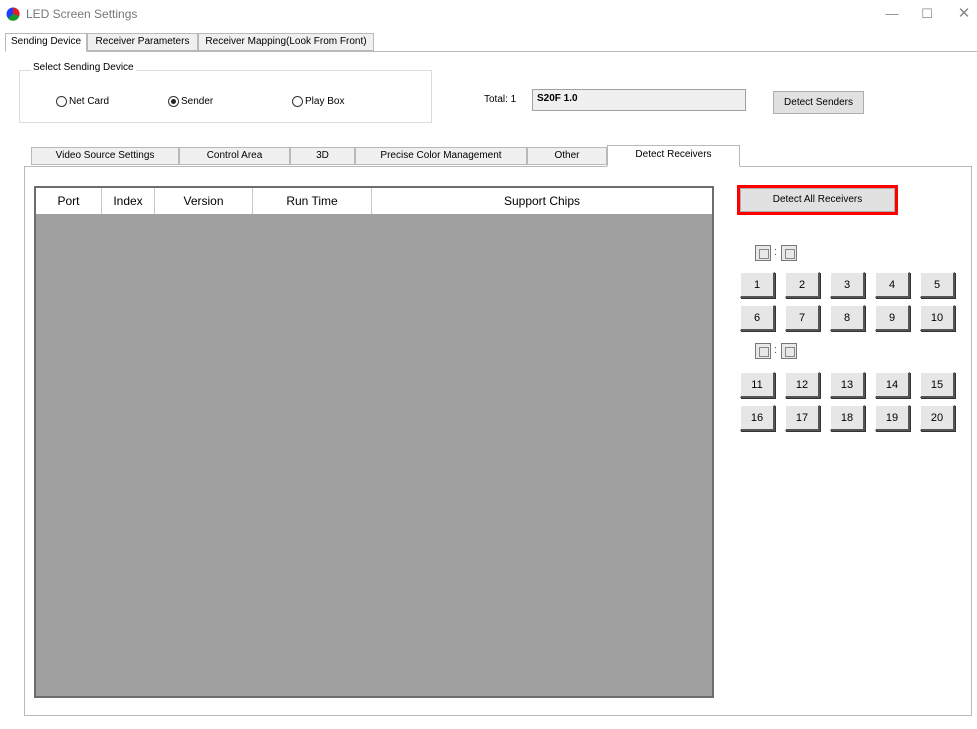 Image resolution: width=977 pixels, height=729 pixels. What do you see at coordinates (46, 42) in the screenshot?
I see `tab-sending-device: Sending Device` at bounding box center [46, 42].